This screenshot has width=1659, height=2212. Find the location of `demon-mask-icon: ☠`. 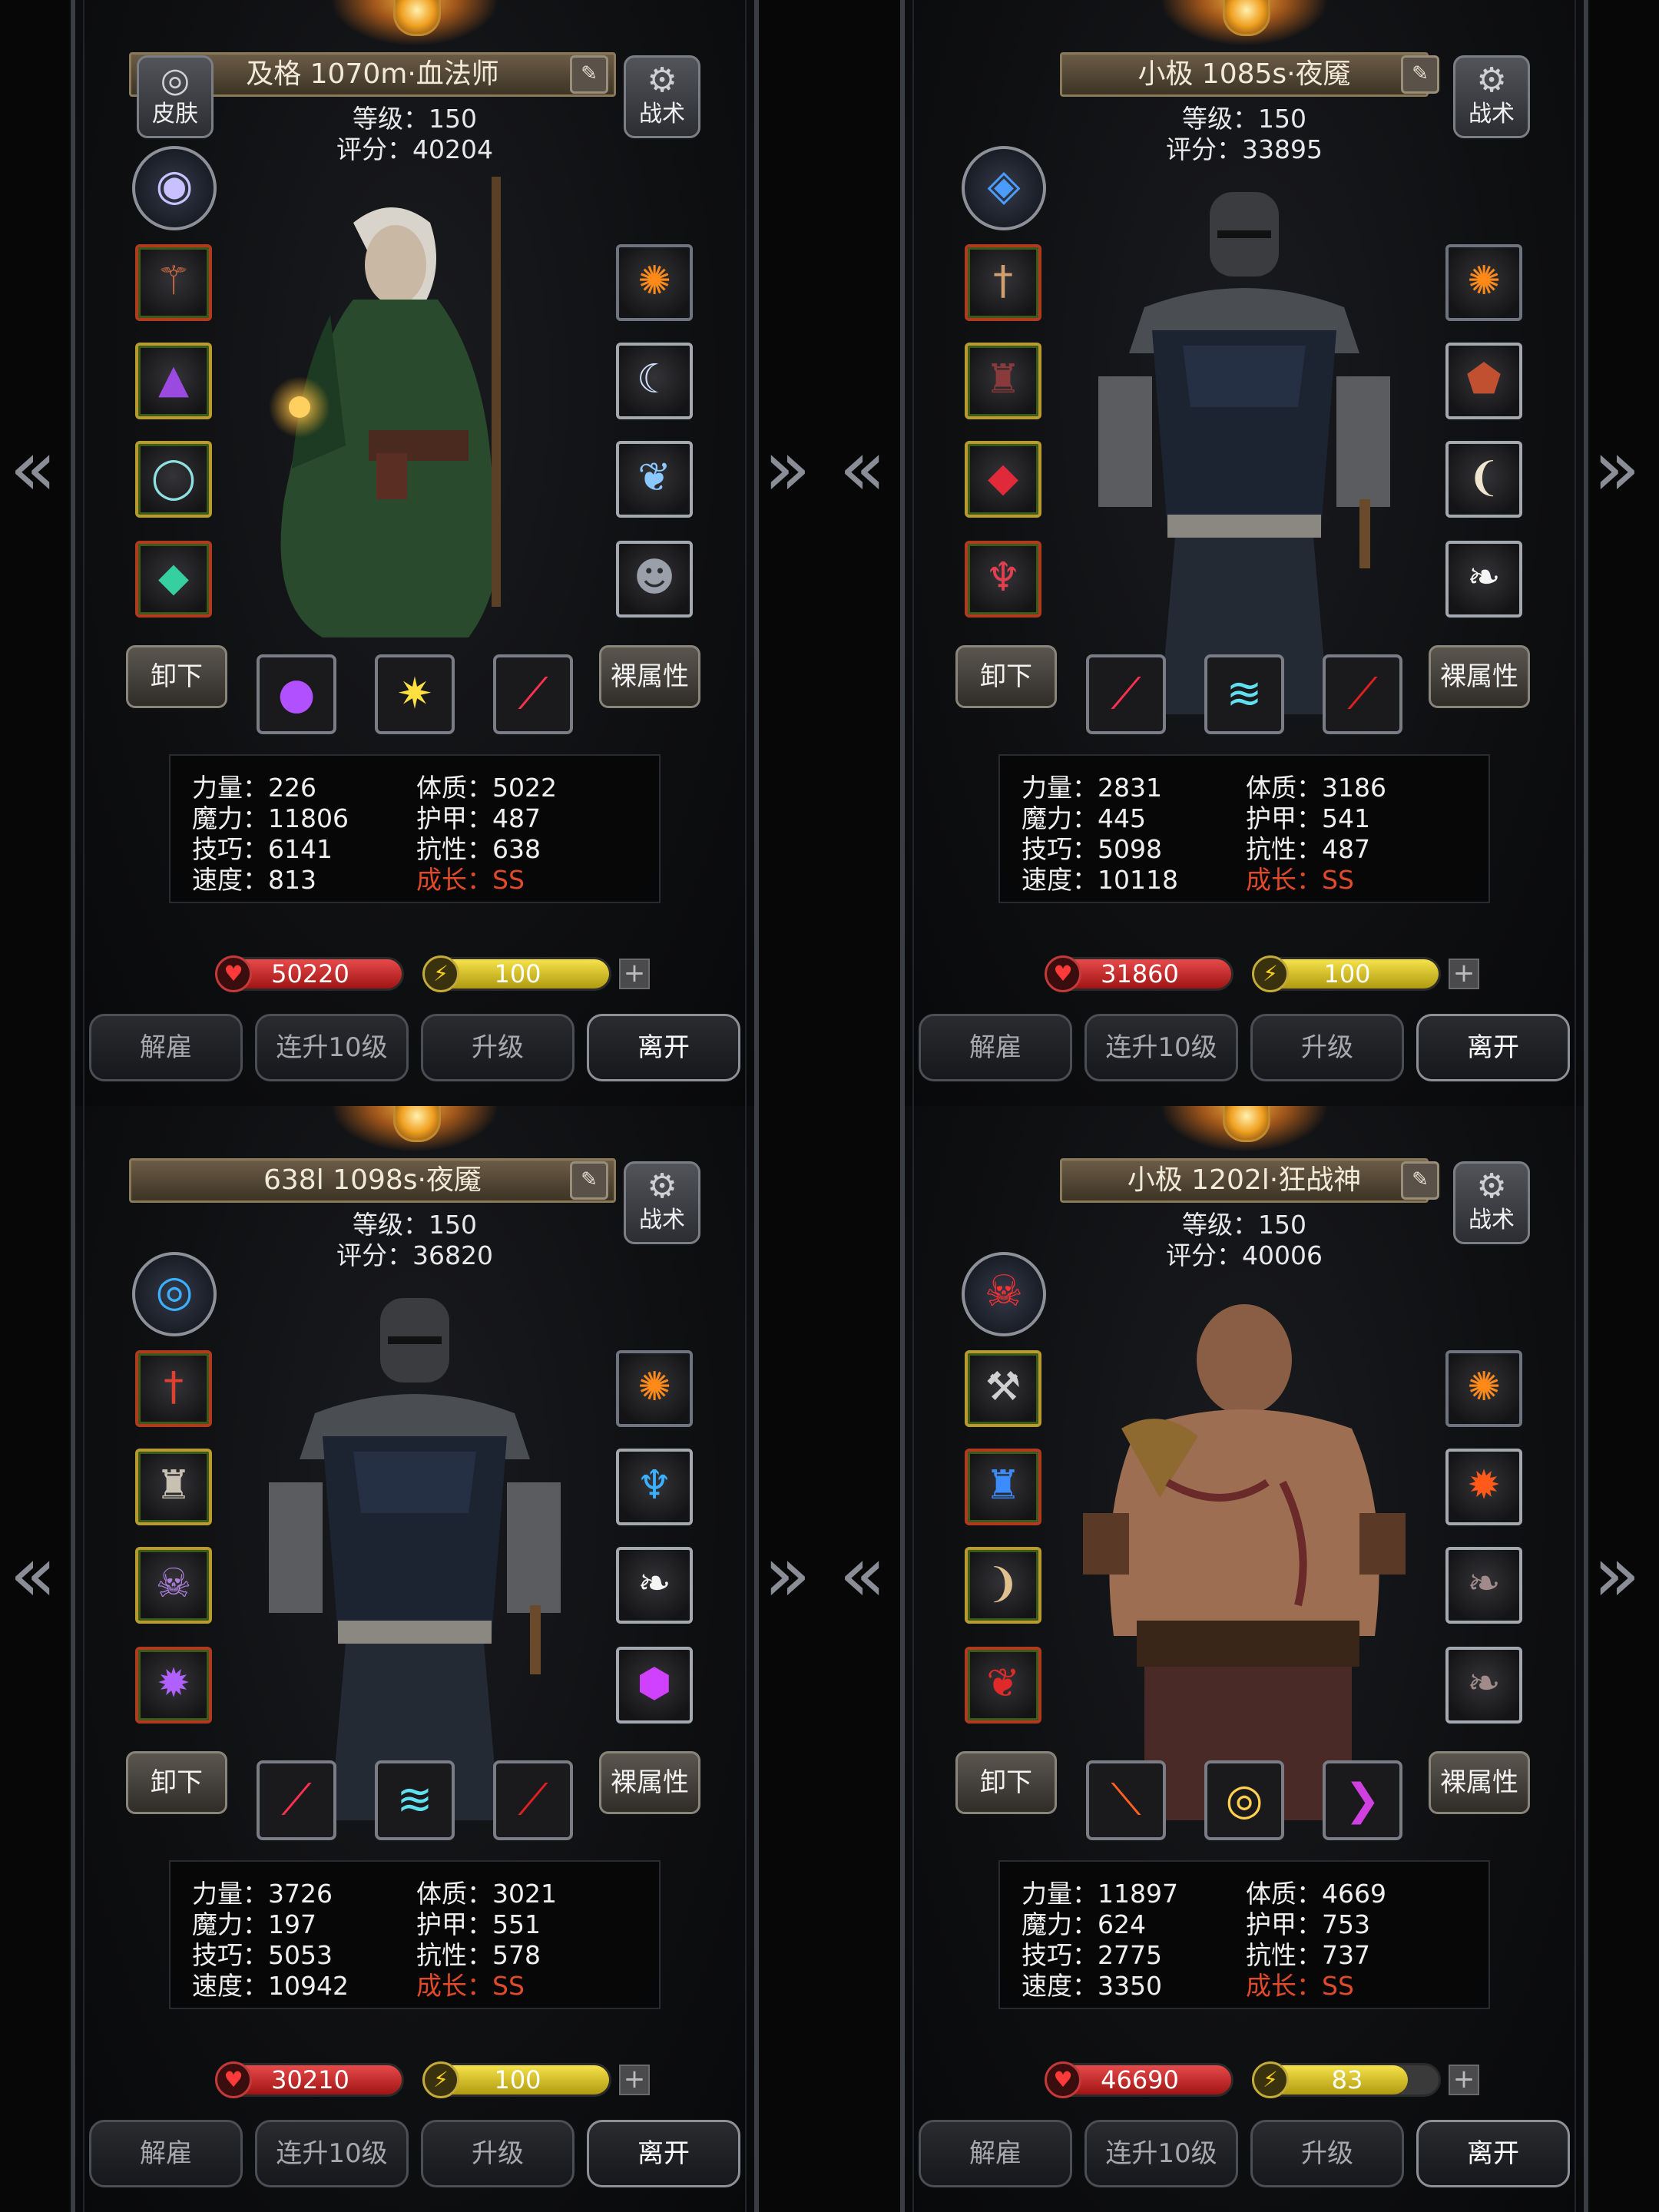

demon-mask-icon: ☠ is located at coordinates (1004, 1294).